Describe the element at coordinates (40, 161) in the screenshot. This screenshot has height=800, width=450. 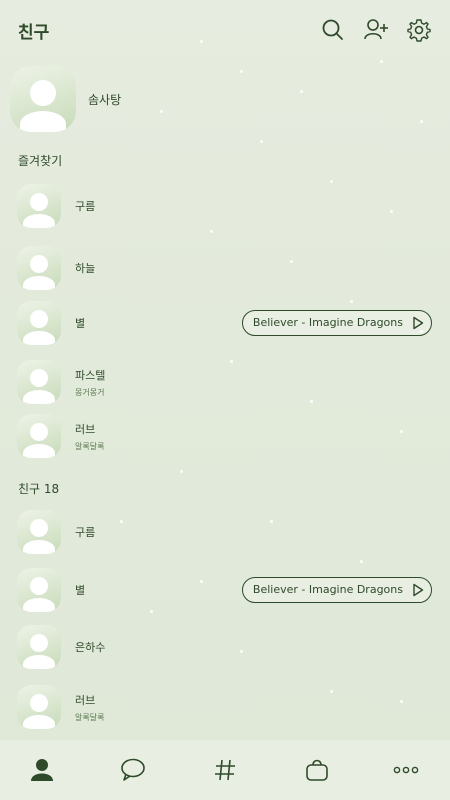
I see `favorites-header: 즐겨찾기` at that location.